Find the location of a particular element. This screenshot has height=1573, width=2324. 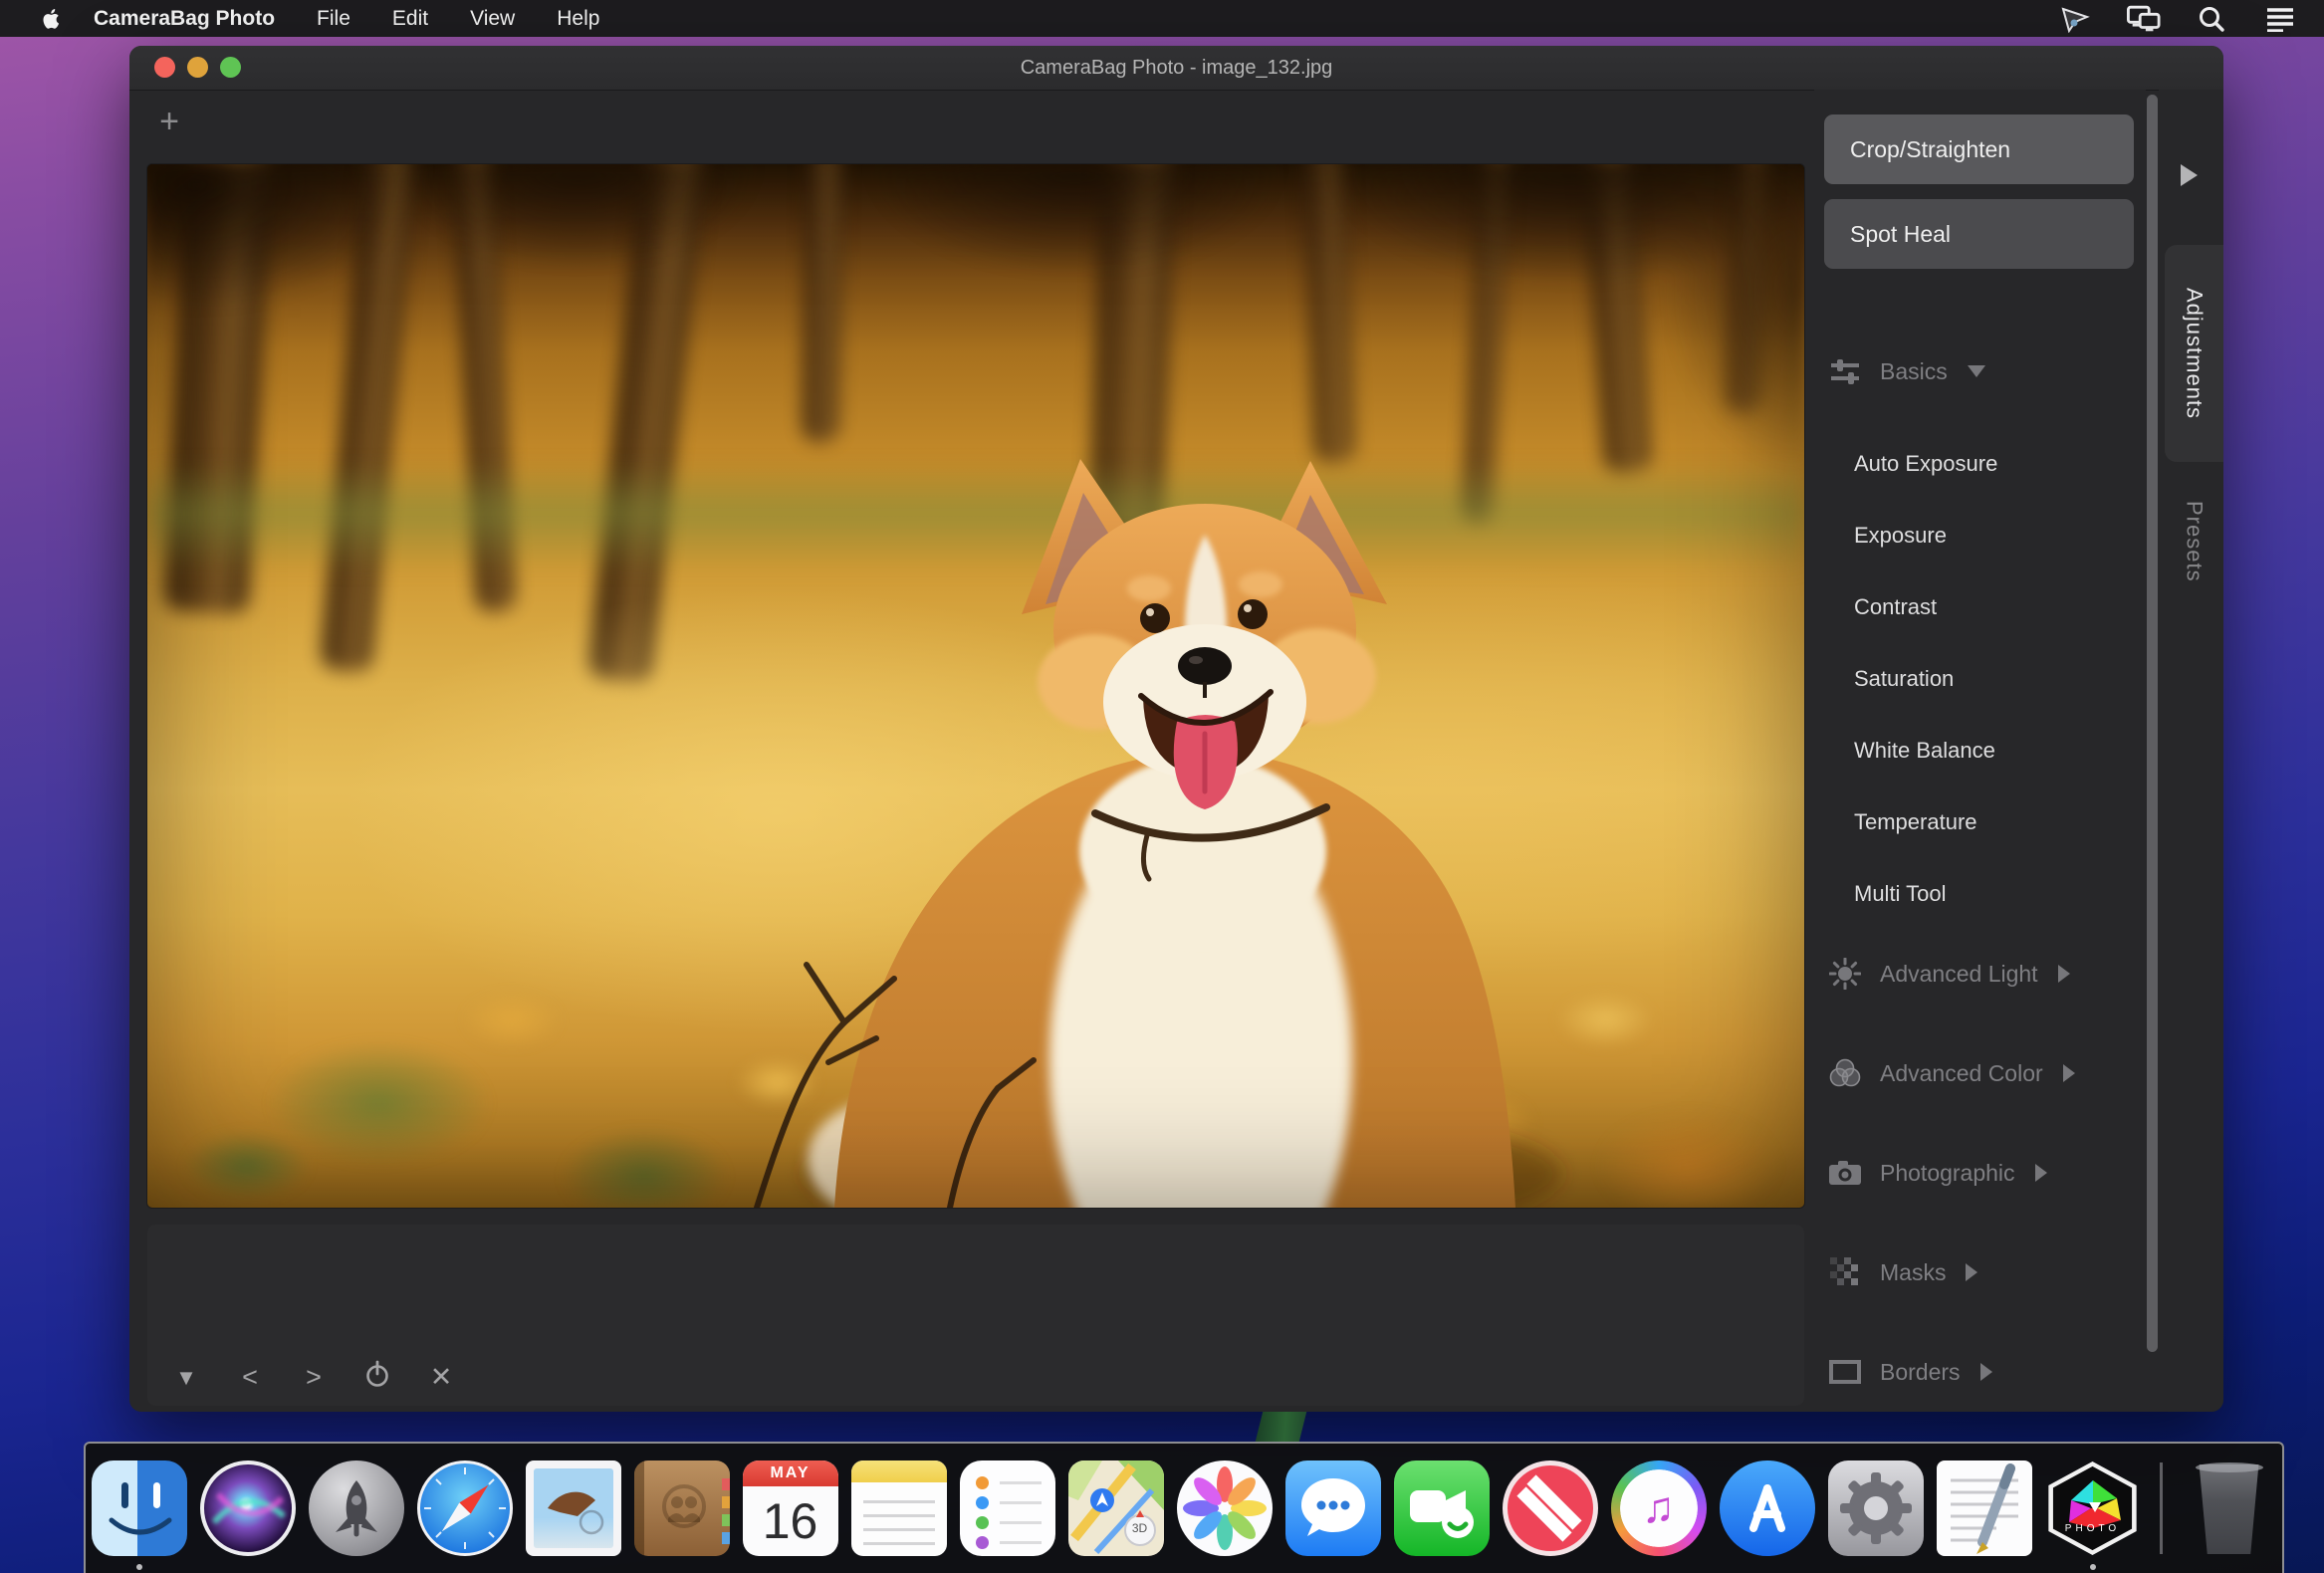

filmstrip-controls: ▼ < > ✕ is located at coordinates (313, 1377).